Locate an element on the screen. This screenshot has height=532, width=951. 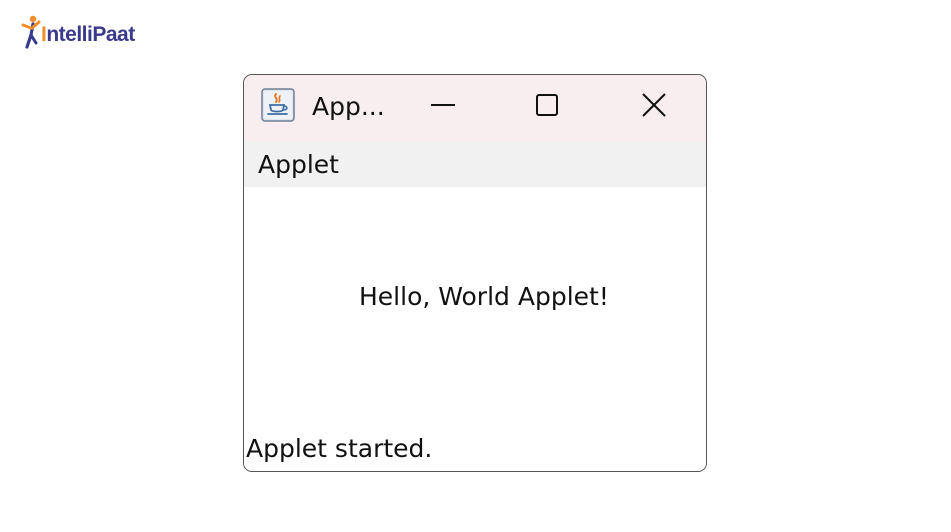
minimize-icon is located at coordinates (443, 105).